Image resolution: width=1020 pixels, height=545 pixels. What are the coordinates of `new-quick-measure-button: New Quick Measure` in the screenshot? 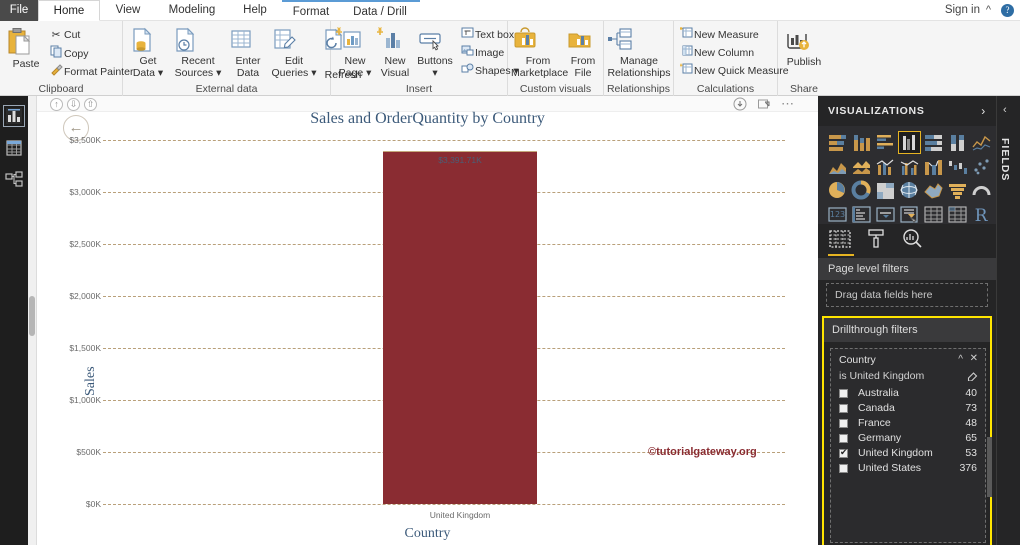 It's located at (733, 71).